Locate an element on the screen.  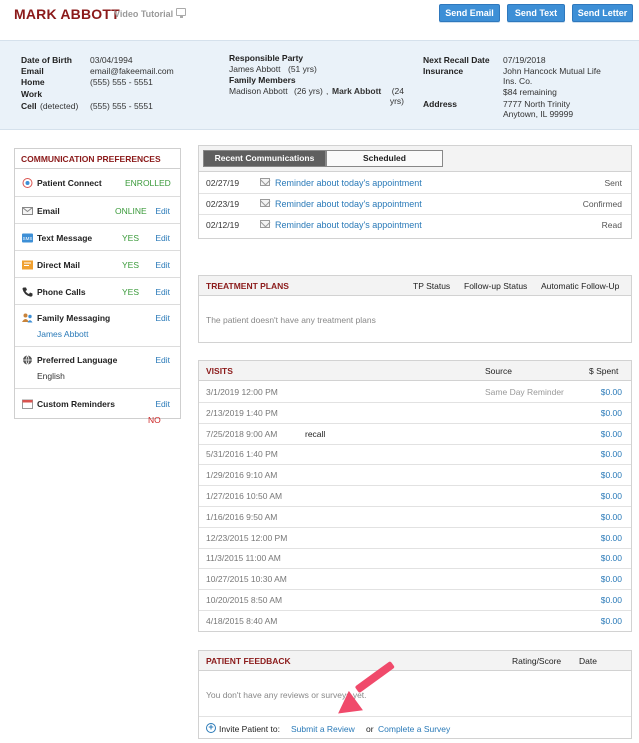
visit-date: 5/31/2016 1:40 PM is located at coordinates (242, 454).